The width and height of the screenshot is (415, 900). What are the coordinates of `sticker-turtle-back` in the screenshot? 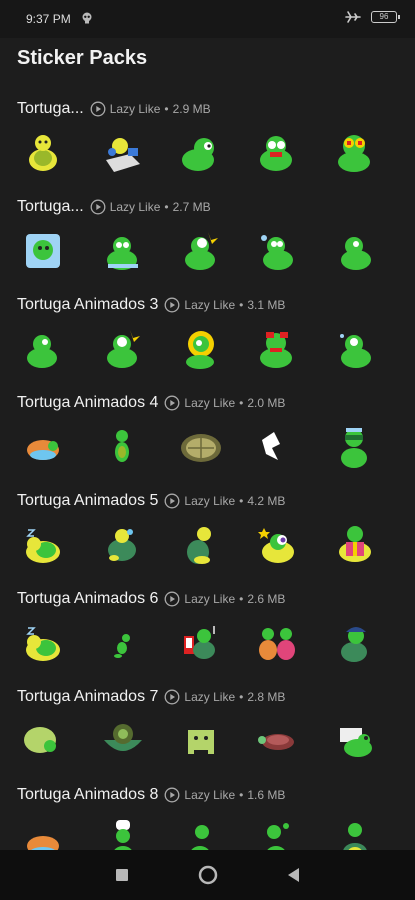 It's located at (355, 836).